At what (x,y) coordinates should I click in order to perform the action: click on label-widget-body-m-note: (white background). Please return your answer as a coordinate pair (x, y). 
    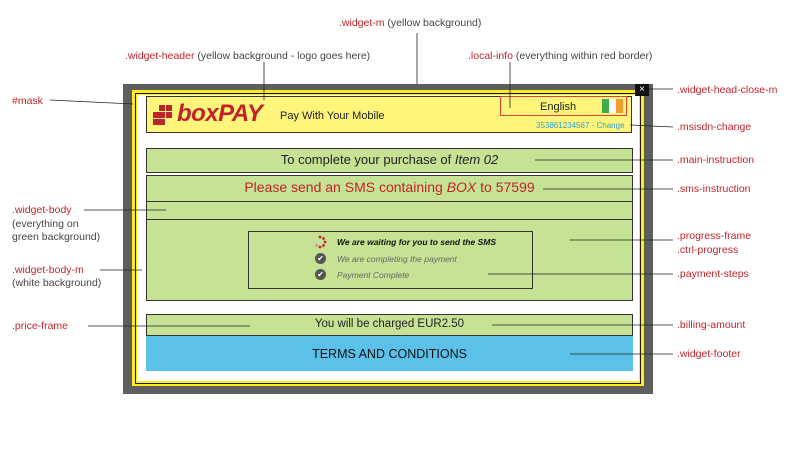
    Looking at the image, I should click on (57, 283).